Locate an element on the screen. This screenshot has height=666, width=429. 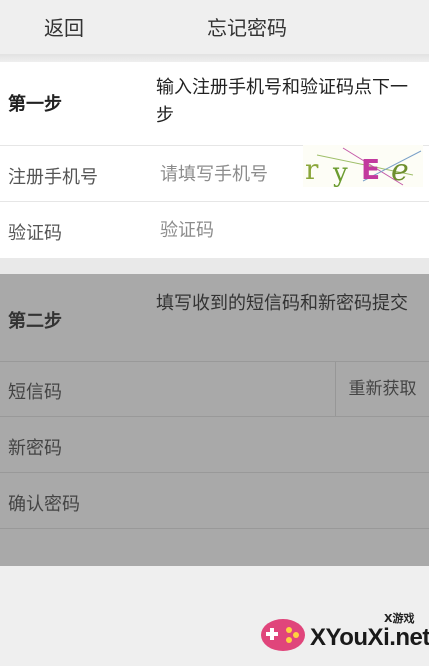
captcha-char-1: r is located at coordinates (312, 169).